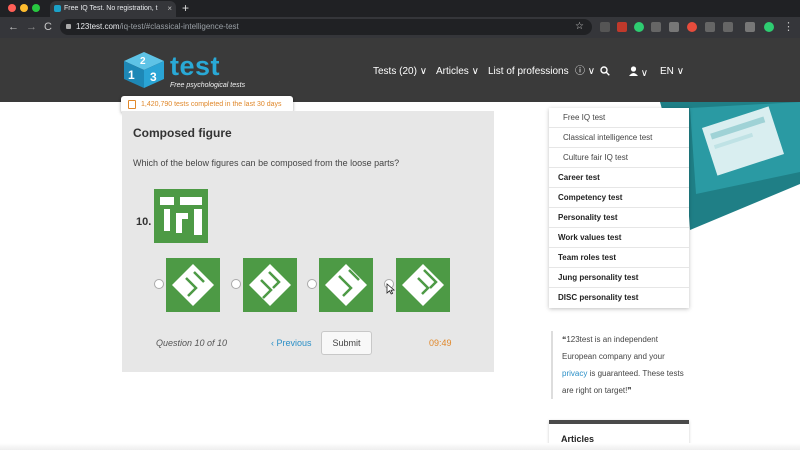 This screenshot has width=800, height=450. Describe the element at coordinates (605, 73) in the screenshot. I see `search-icon` at that location.